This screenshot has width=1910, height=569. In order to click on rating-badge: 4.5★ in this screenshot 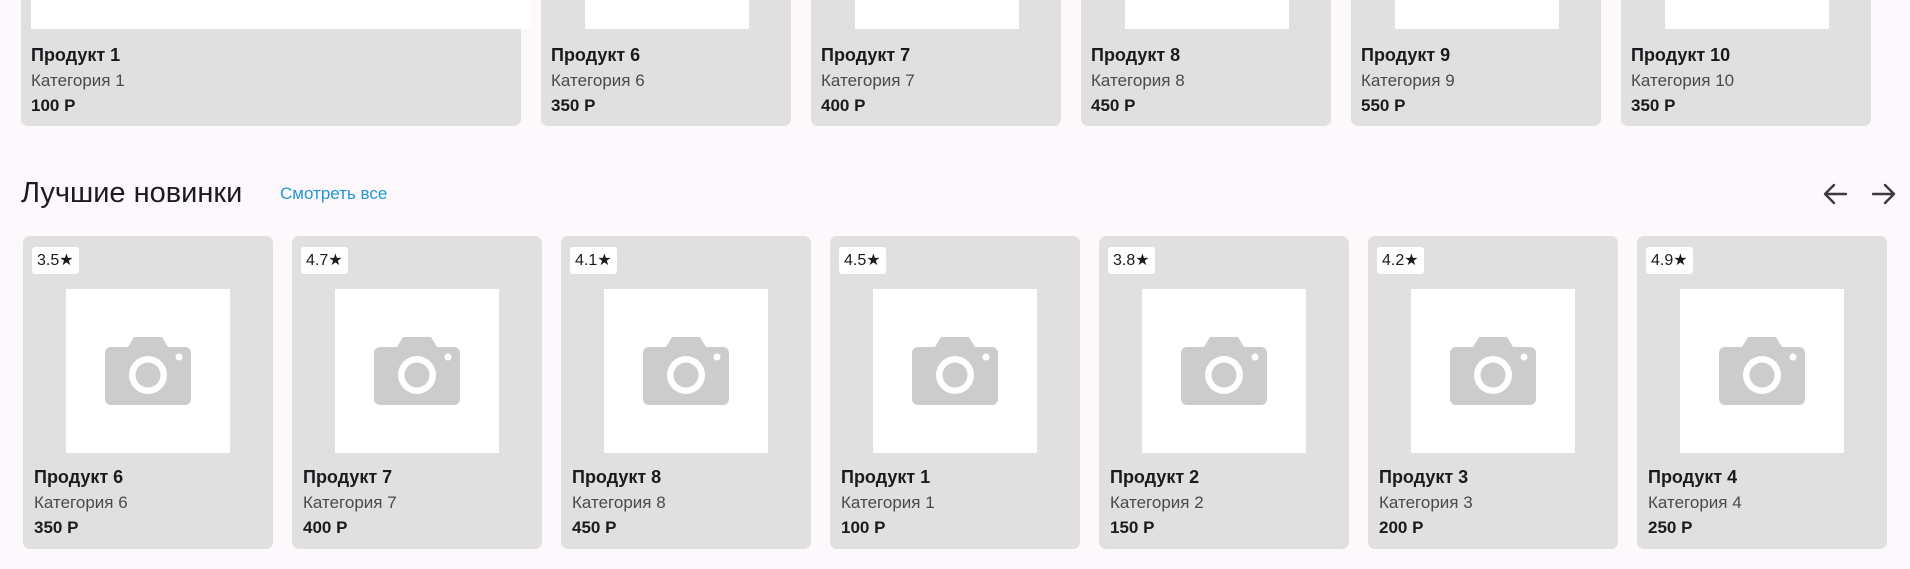, I will do `click(862, 260)`.